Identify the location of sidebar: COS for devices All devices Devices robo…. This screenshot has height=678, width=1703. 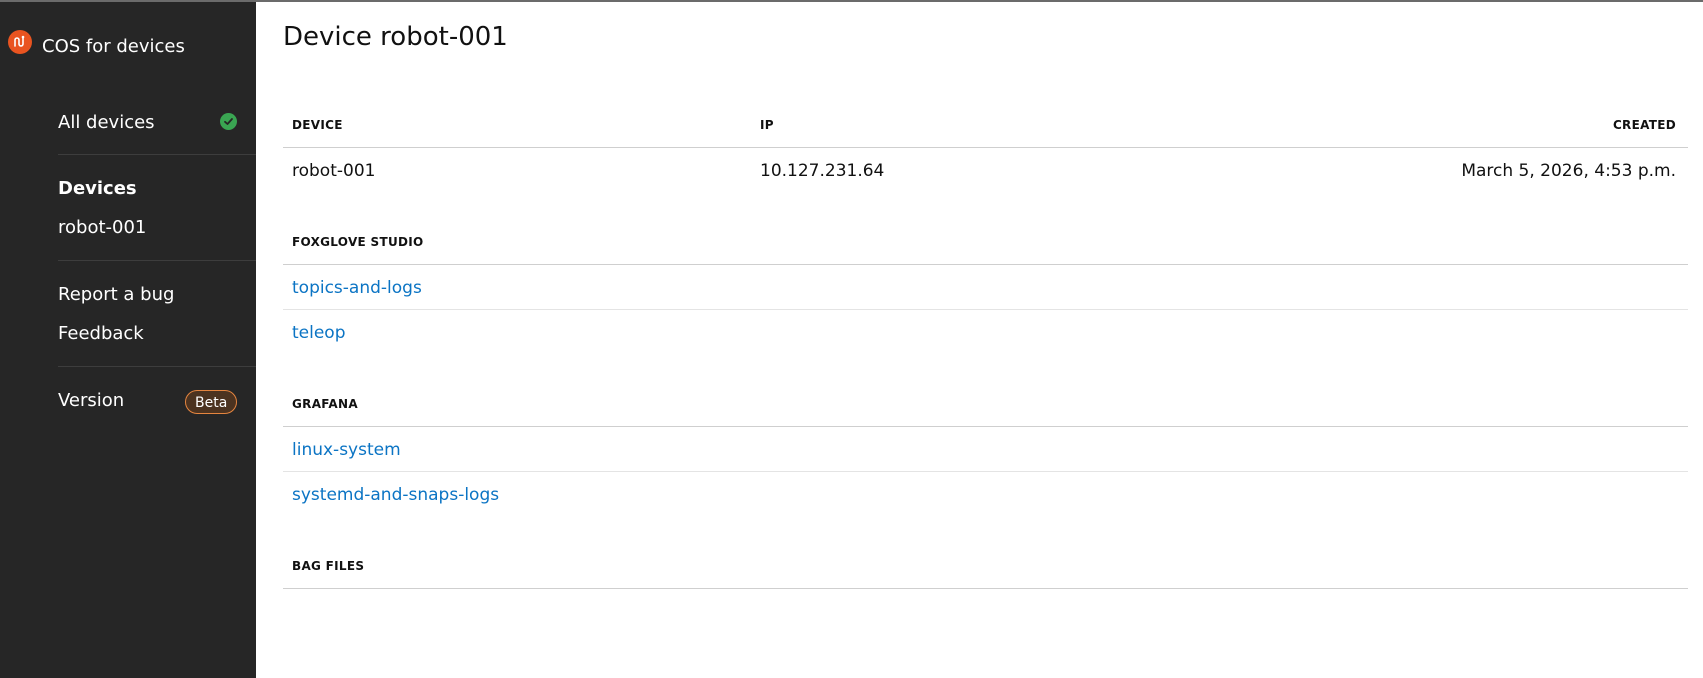
(128, 340).